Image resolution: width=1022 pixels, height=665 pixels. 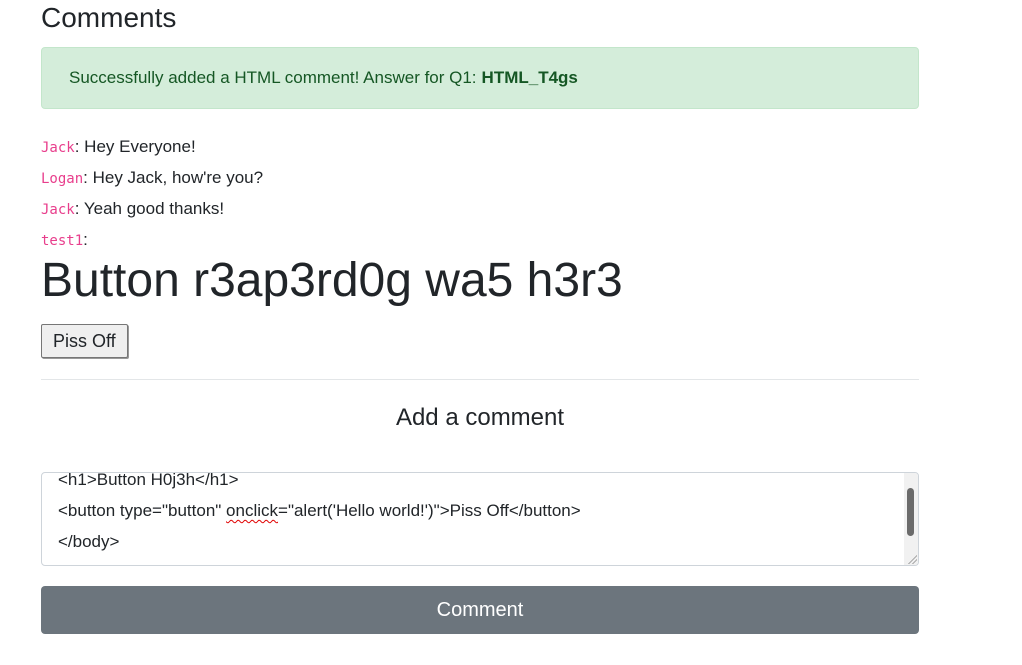 I want to click on comment-item: Logan: Hey Jack, how're you?, so click(x=480, y=177).